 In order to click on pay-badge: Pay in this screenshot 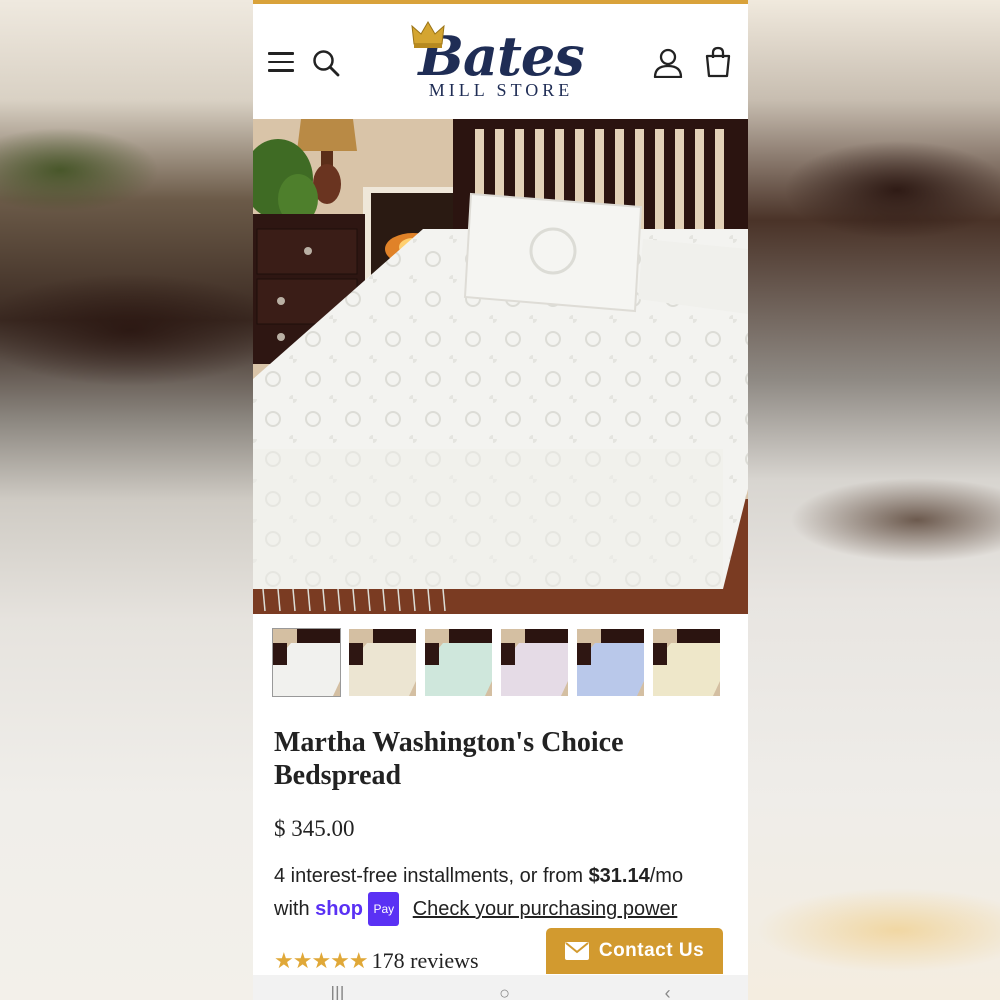, I will do `click(384, 909)`.